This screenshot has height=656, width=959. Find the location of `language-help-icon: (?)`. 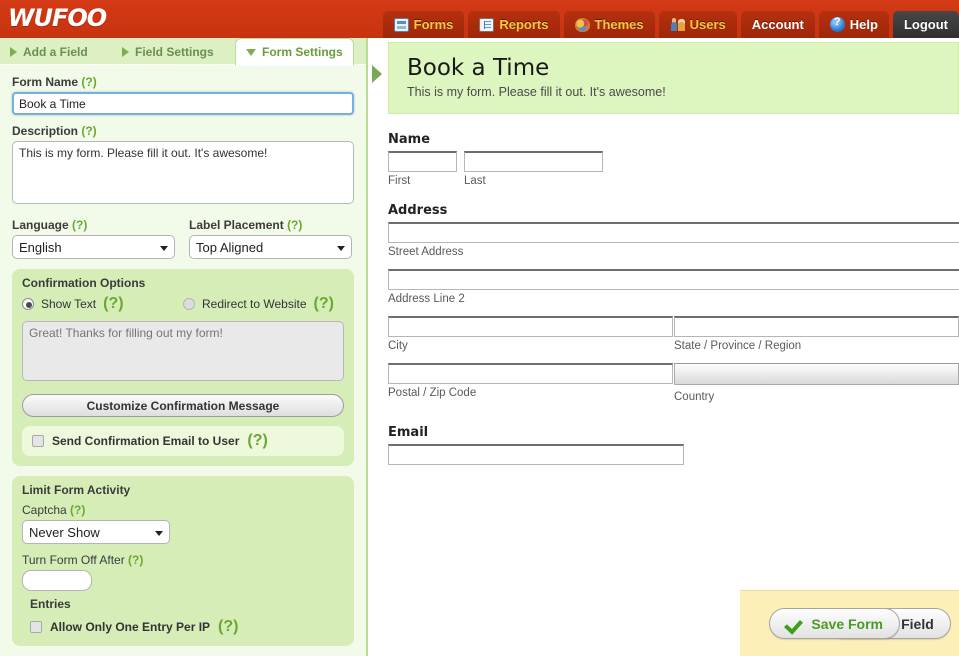

language-help-icon: (?) is located at coordinates (79, 225).